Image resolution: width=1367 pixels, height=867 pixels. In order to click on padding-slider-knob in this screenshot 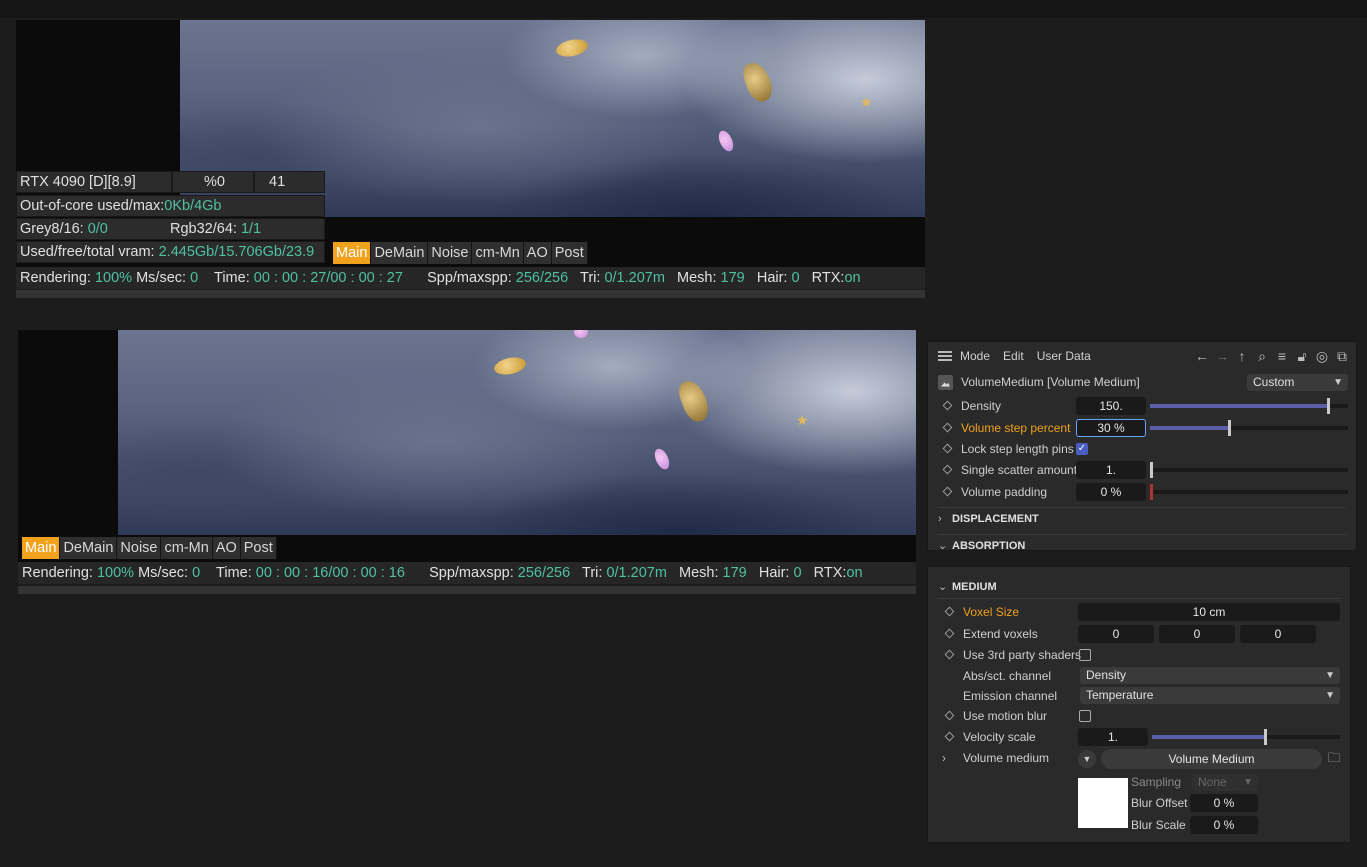, I will do `click(1151, 492)`.